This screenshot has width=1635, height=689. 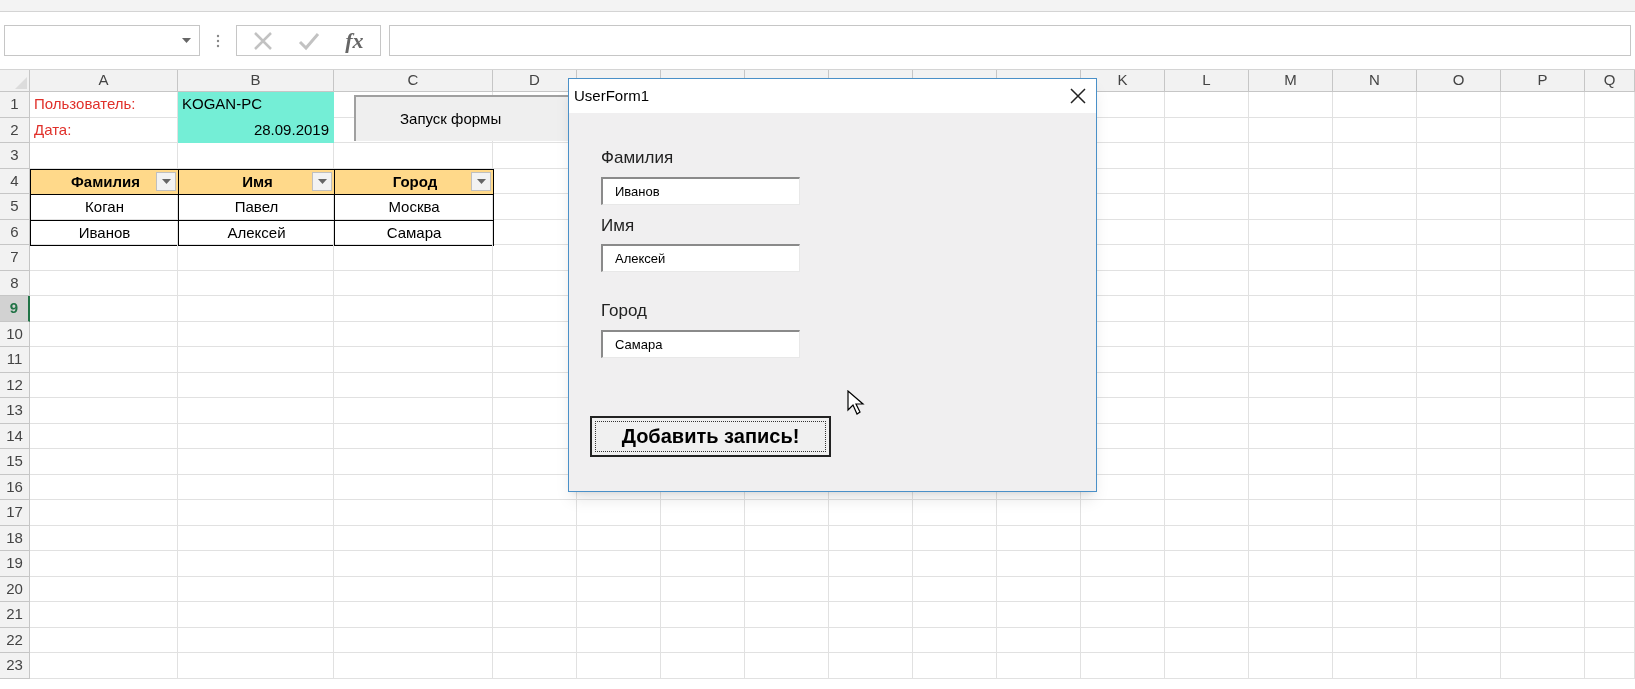 What do you see at coordinates (638, 158) in the screenshot?
I see `field-label: Фамилия` at bounding box center [638, 158].